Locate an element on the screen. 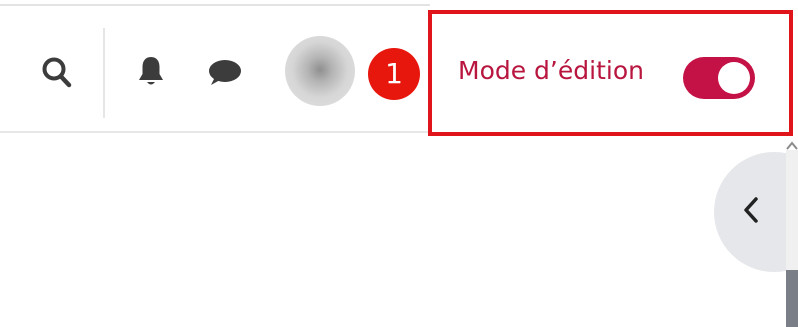 Image resolution: width=798 pixels, height=327 pixels. top-divider is located at coordinates (215, 5).